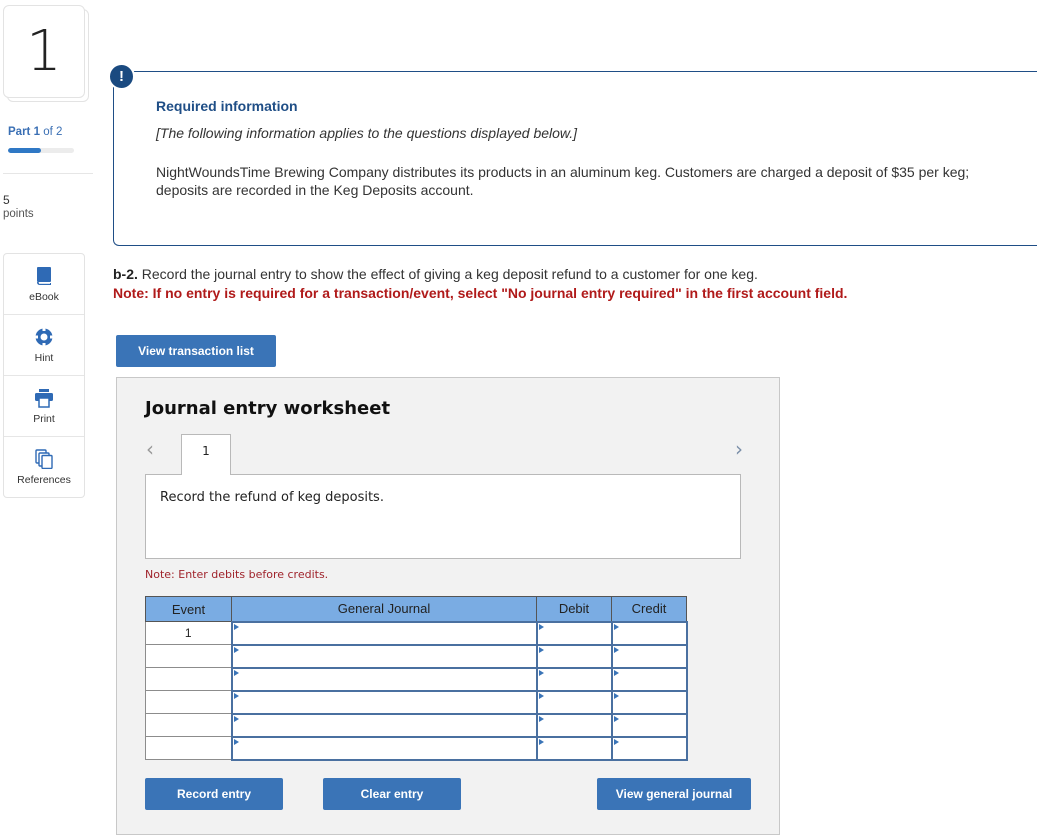 The image size is (1037, 839). Describe the element at coordinates (44, 275) in the screenshot. I see `book-icon` at that location.